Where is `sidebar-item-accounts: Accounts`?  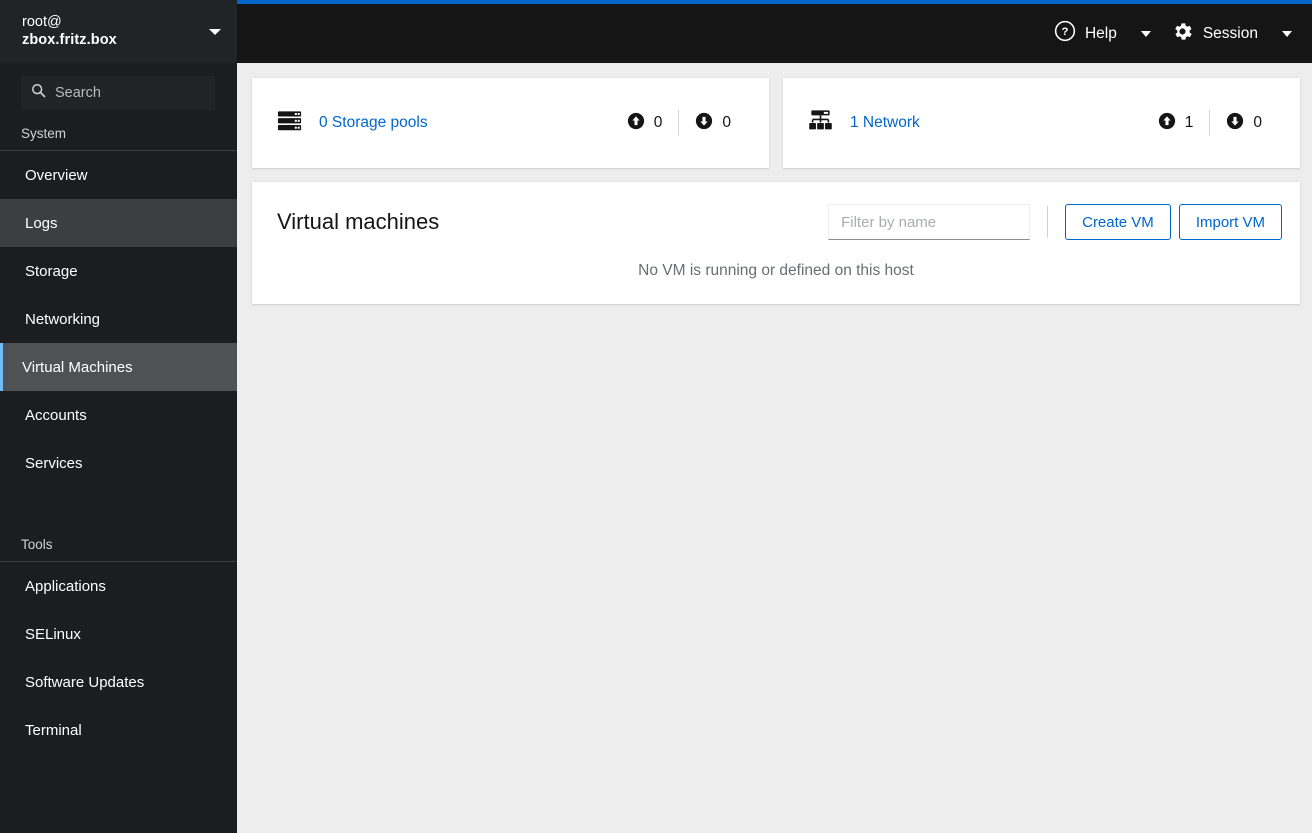
sidebar-item-accounts: Accounts is located at coordinates (118, 415).